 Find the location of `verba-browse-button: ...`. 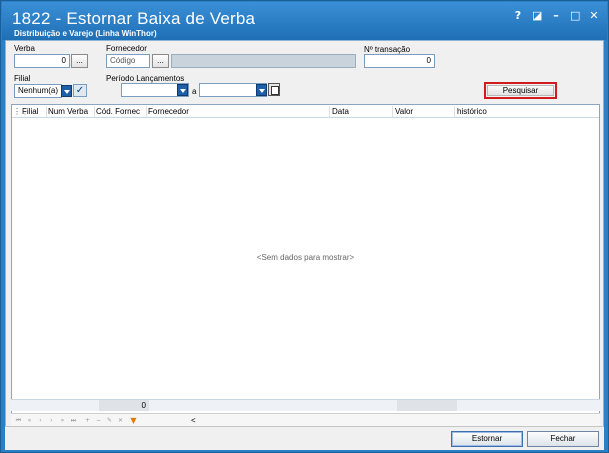

verba-browse-button: ... is located at coordinates (79, 61).